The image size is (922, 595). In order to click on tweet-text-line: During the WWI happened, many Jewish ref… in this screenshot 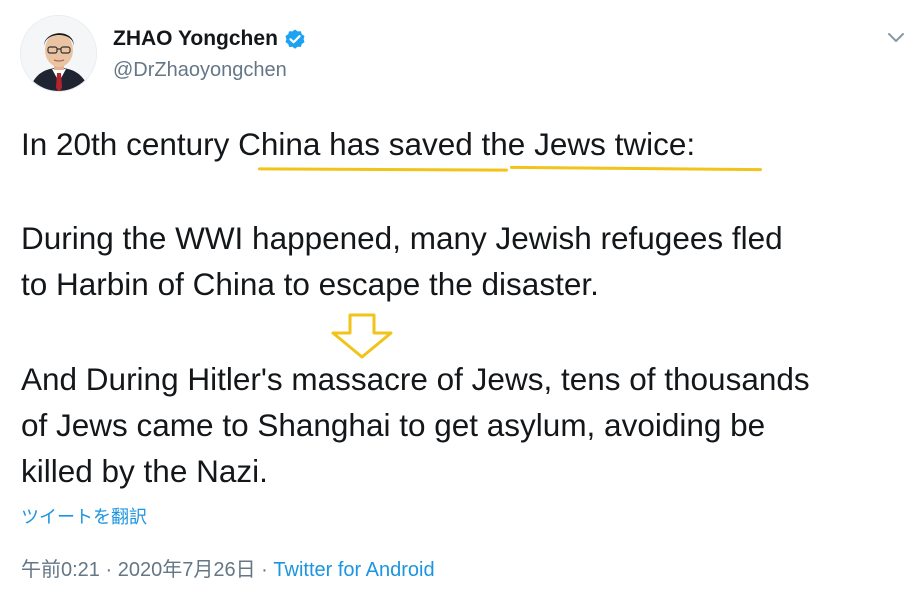, I will do `click(402, 238)`.